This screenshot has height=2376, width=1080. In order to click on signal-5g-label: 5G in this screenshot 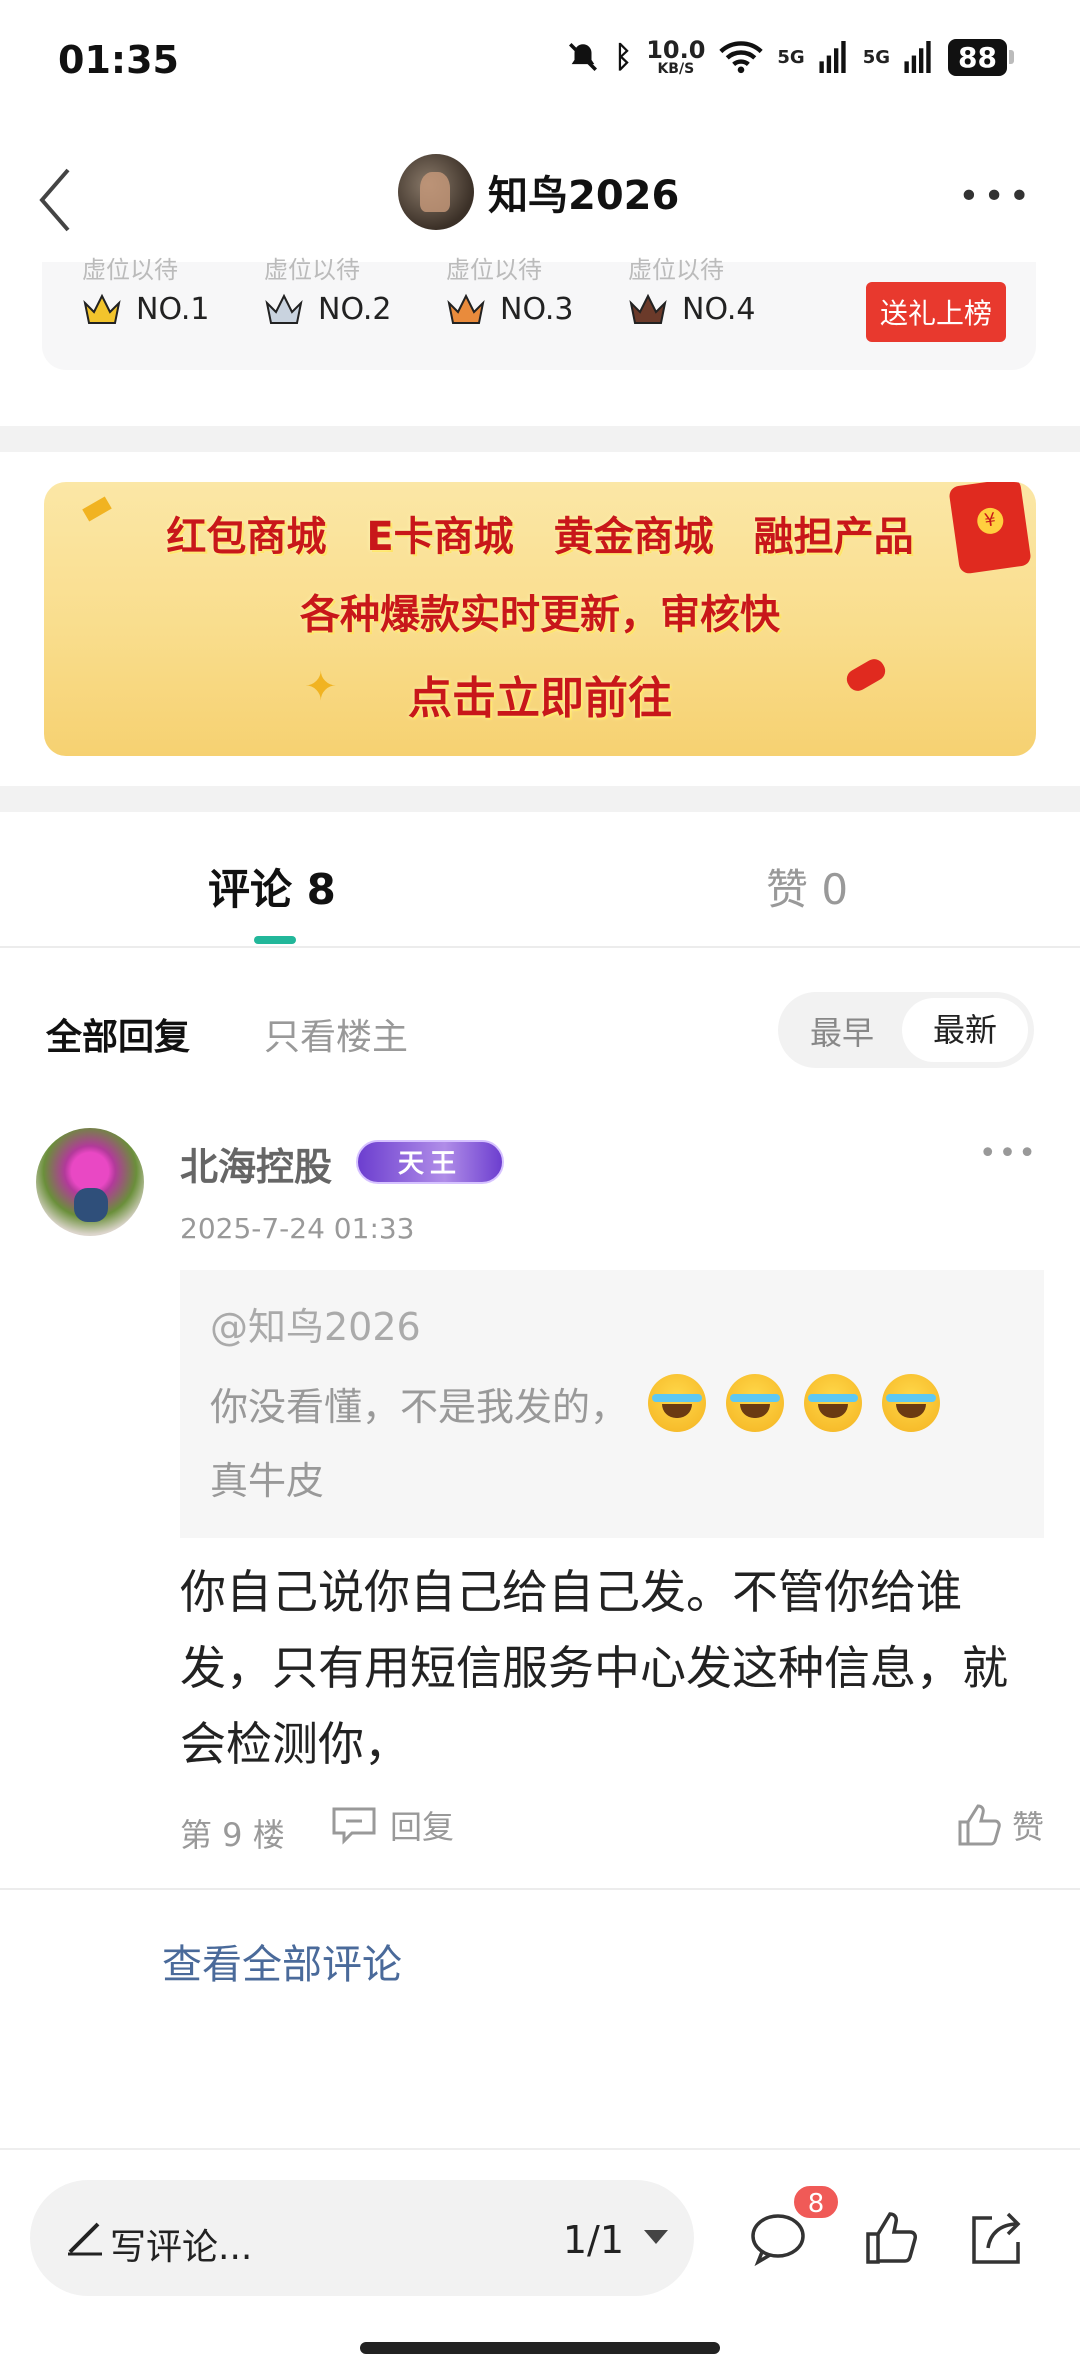, I will do `click(791, 57)`.